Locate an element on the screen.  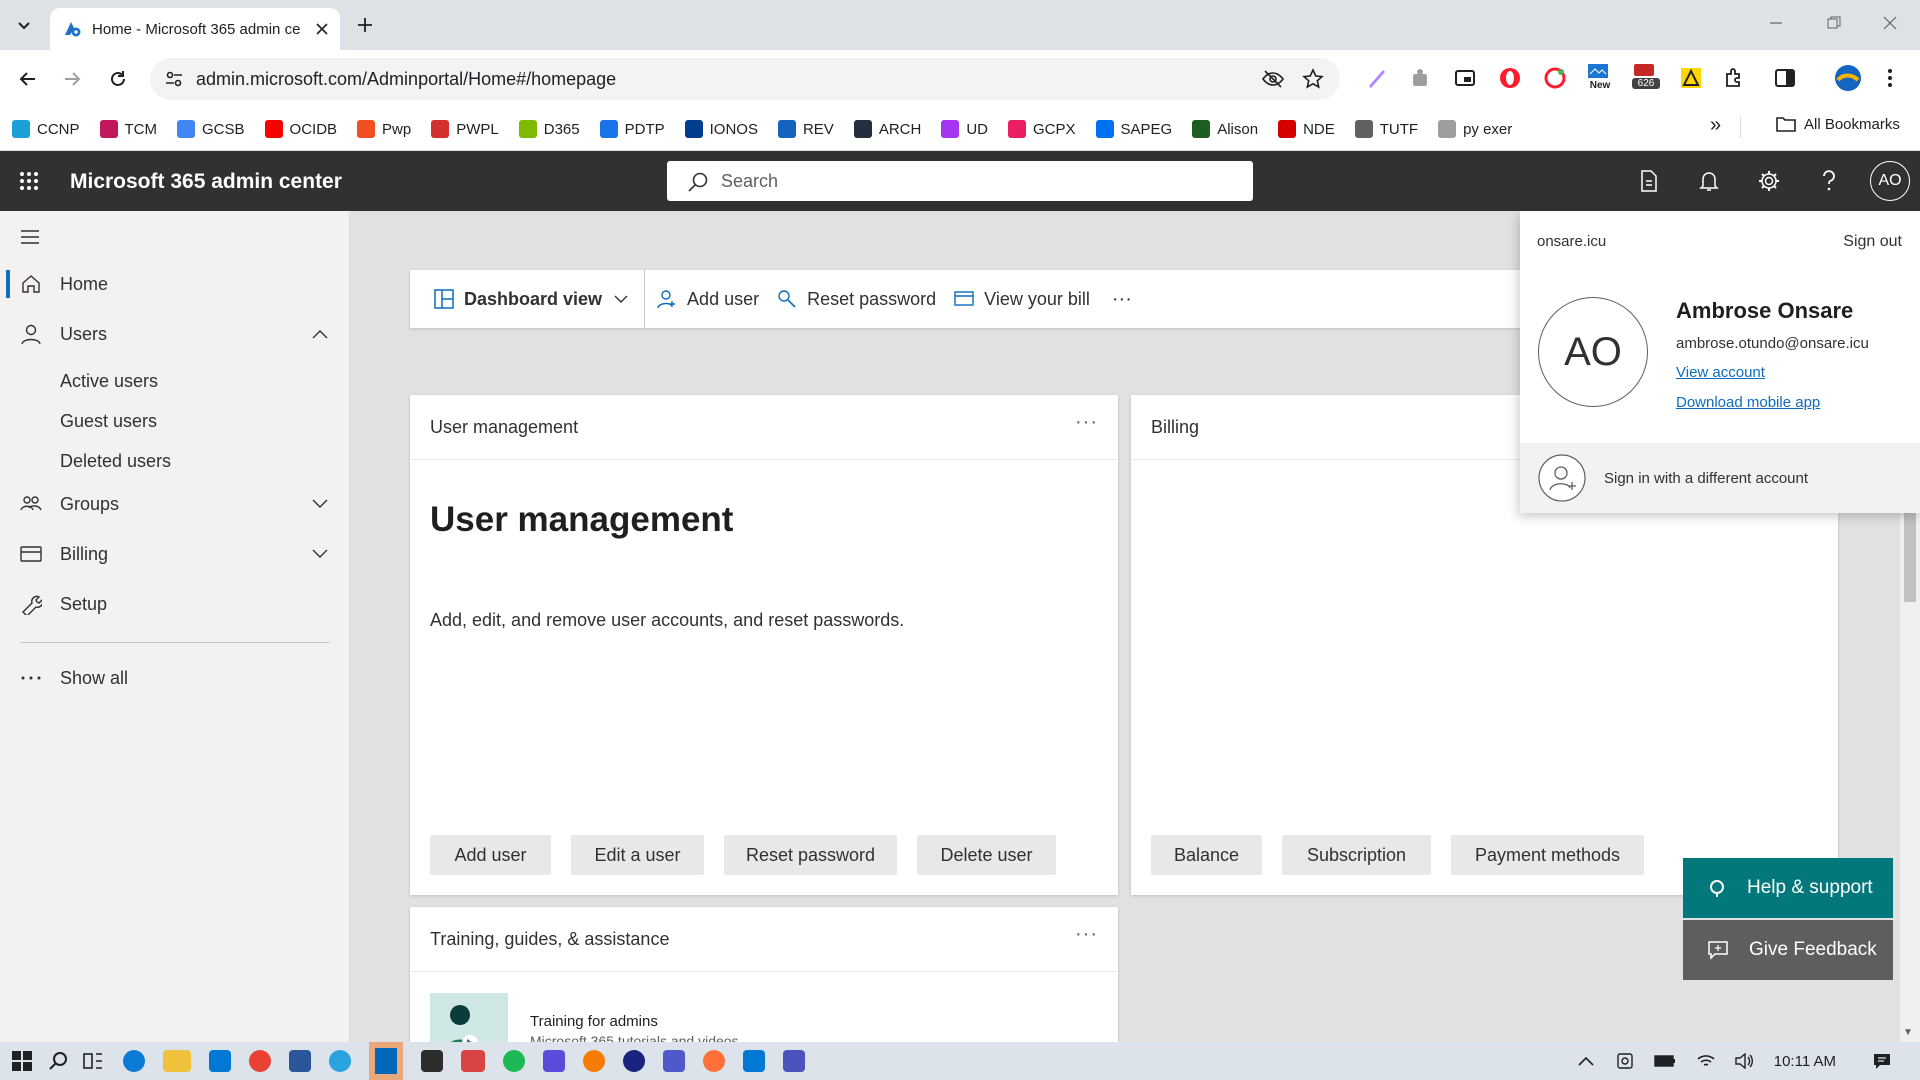
minimize-window-icon is located at coordinates (1776, 23).